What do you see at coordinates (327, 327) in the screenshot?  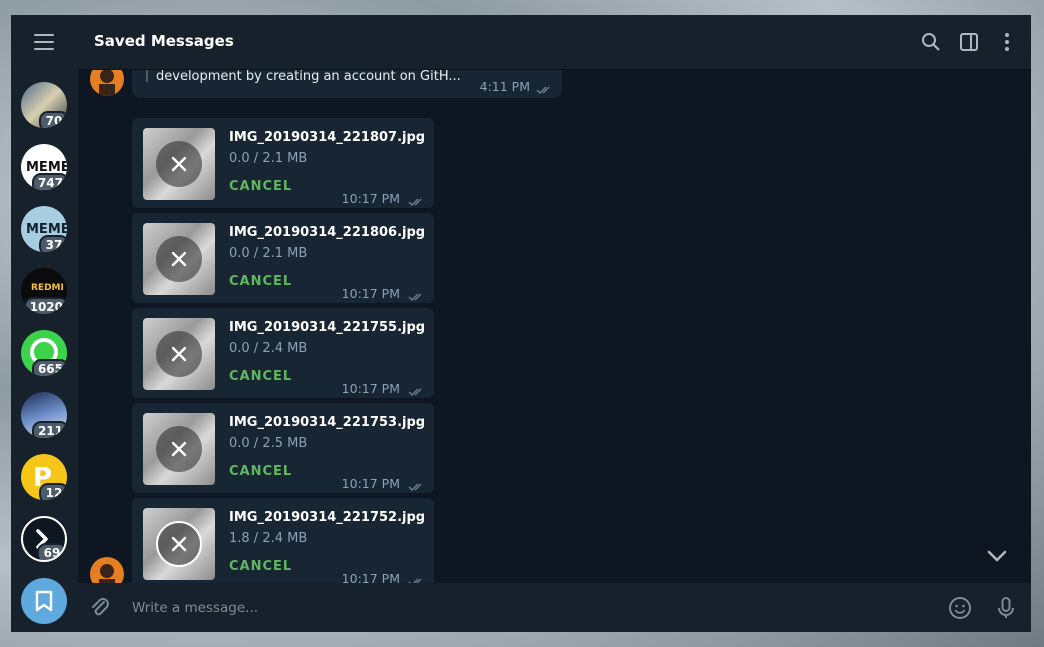 I see `file-name: IMG_20190314_221755.jpg` at bounding box center [327, 327].